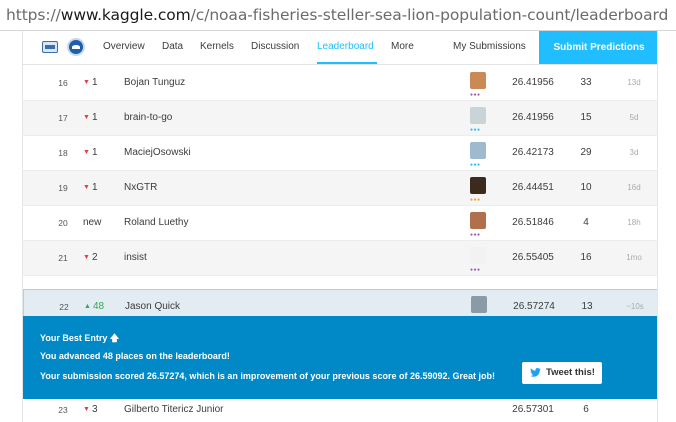 This screenshot has width=676, height=422. What do you see at coordinates (347, 63) in the screenshot?
I see `active-tab-indicator` at bounding box center [347, 63].